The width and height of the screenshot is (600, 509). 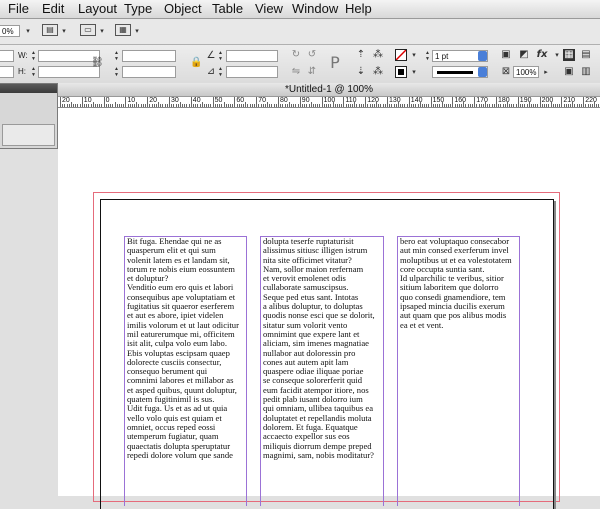 What do you see at coordinates (97, 8) in the screenshot?
I see `menu-layout: Layout` at bounding box center [97, 8].